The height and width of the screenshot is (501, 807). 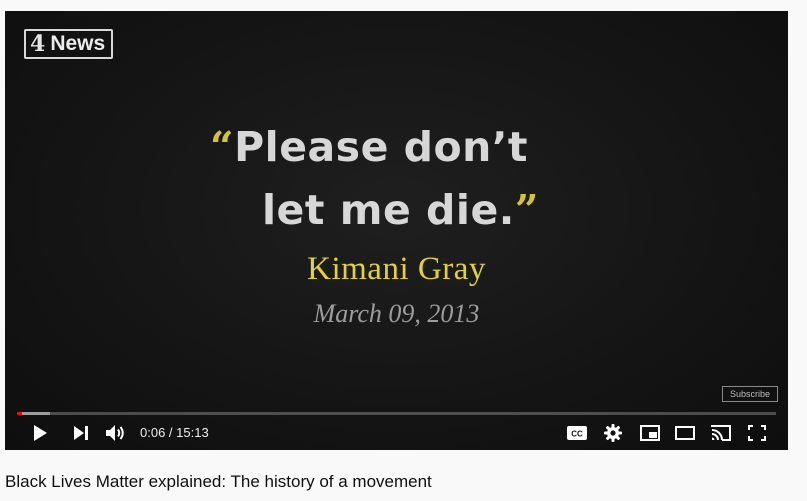 I want to click on cast-icon, so click(x=721, y=433).